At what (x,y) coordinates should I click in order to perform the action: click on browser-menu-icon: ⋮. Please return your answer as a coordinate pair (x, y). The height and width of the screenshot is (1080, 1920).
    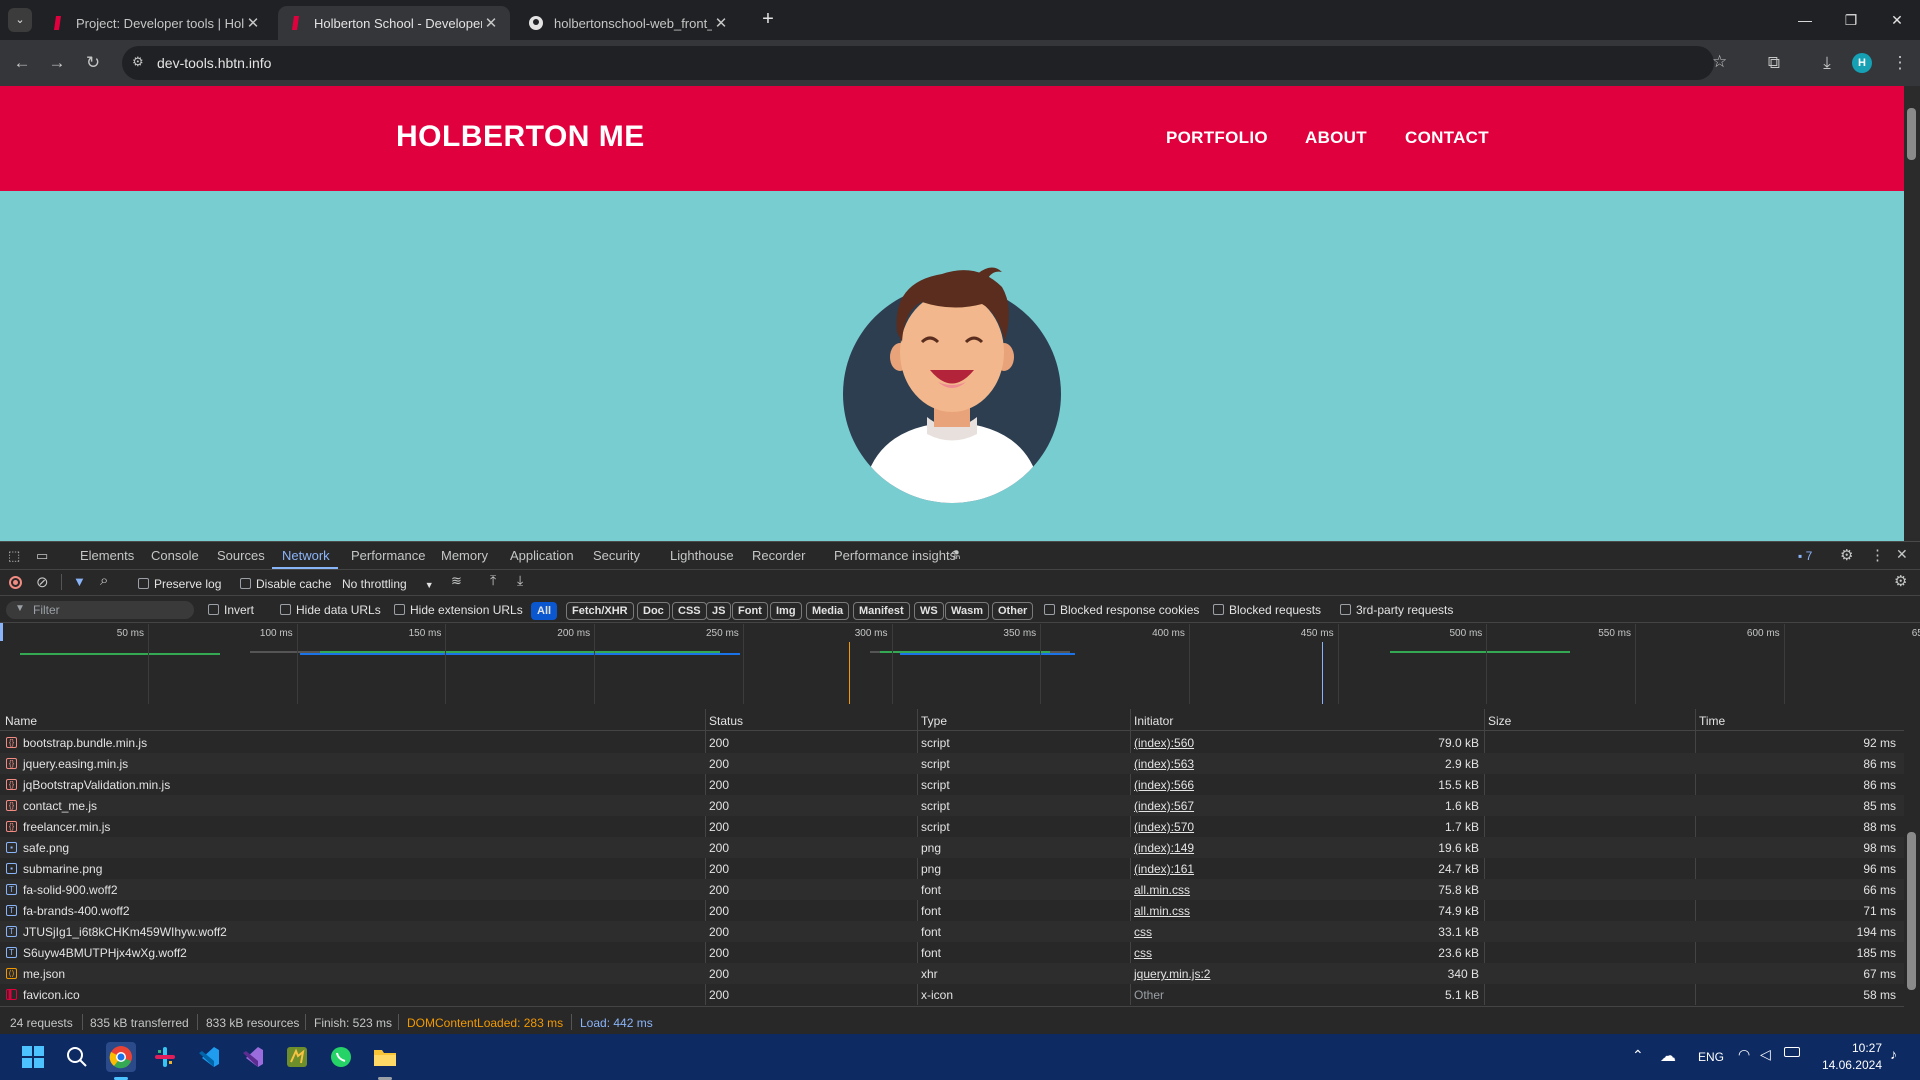
    Looking at the image, I should click on (1900, 63).